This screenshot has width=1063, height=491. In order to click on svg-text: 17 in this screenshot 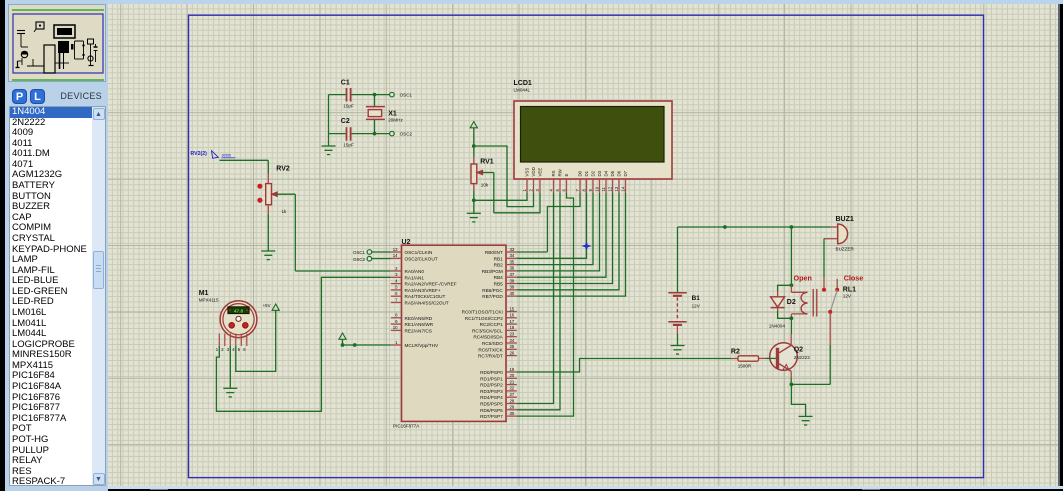, I will do `click(512, 321)`.